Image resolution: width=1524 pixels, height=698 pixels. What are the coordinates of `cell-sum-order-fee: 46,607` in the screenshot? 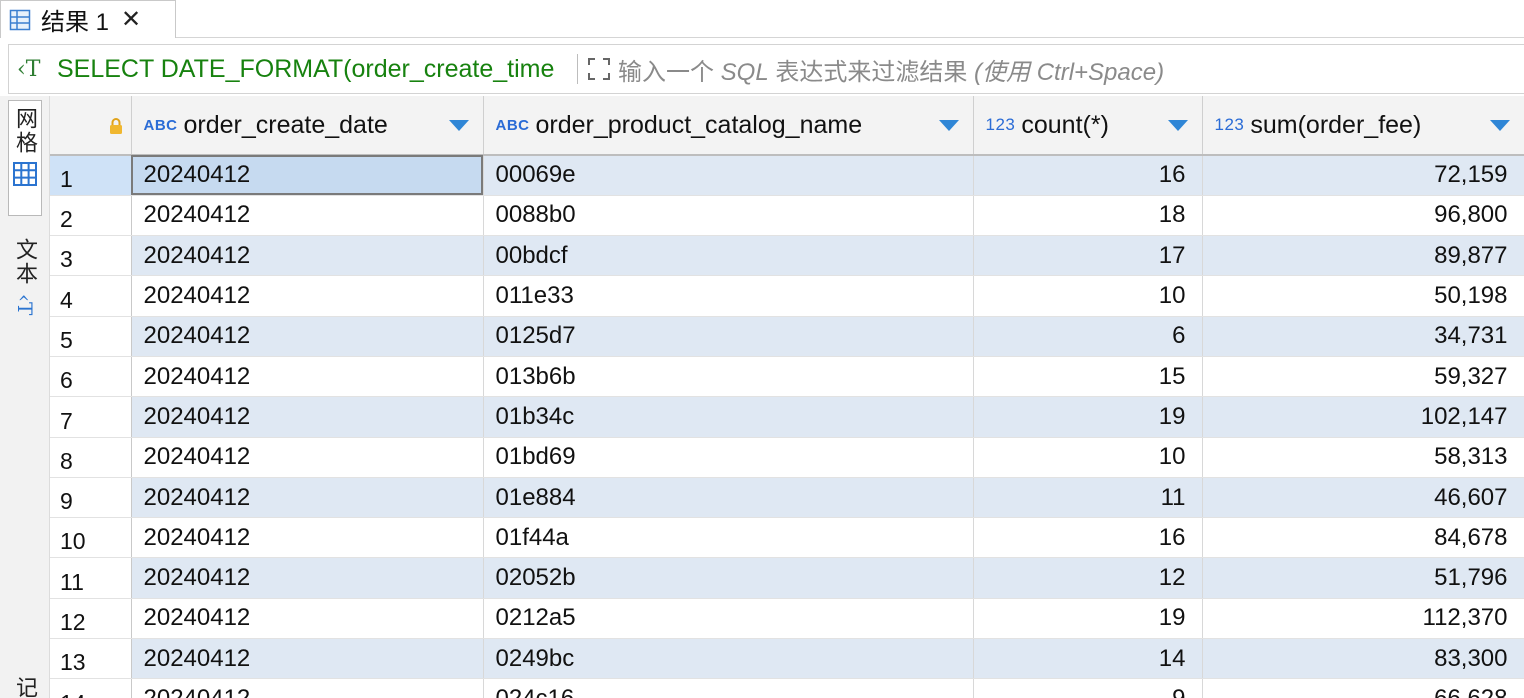 It's located at (1363, 498).